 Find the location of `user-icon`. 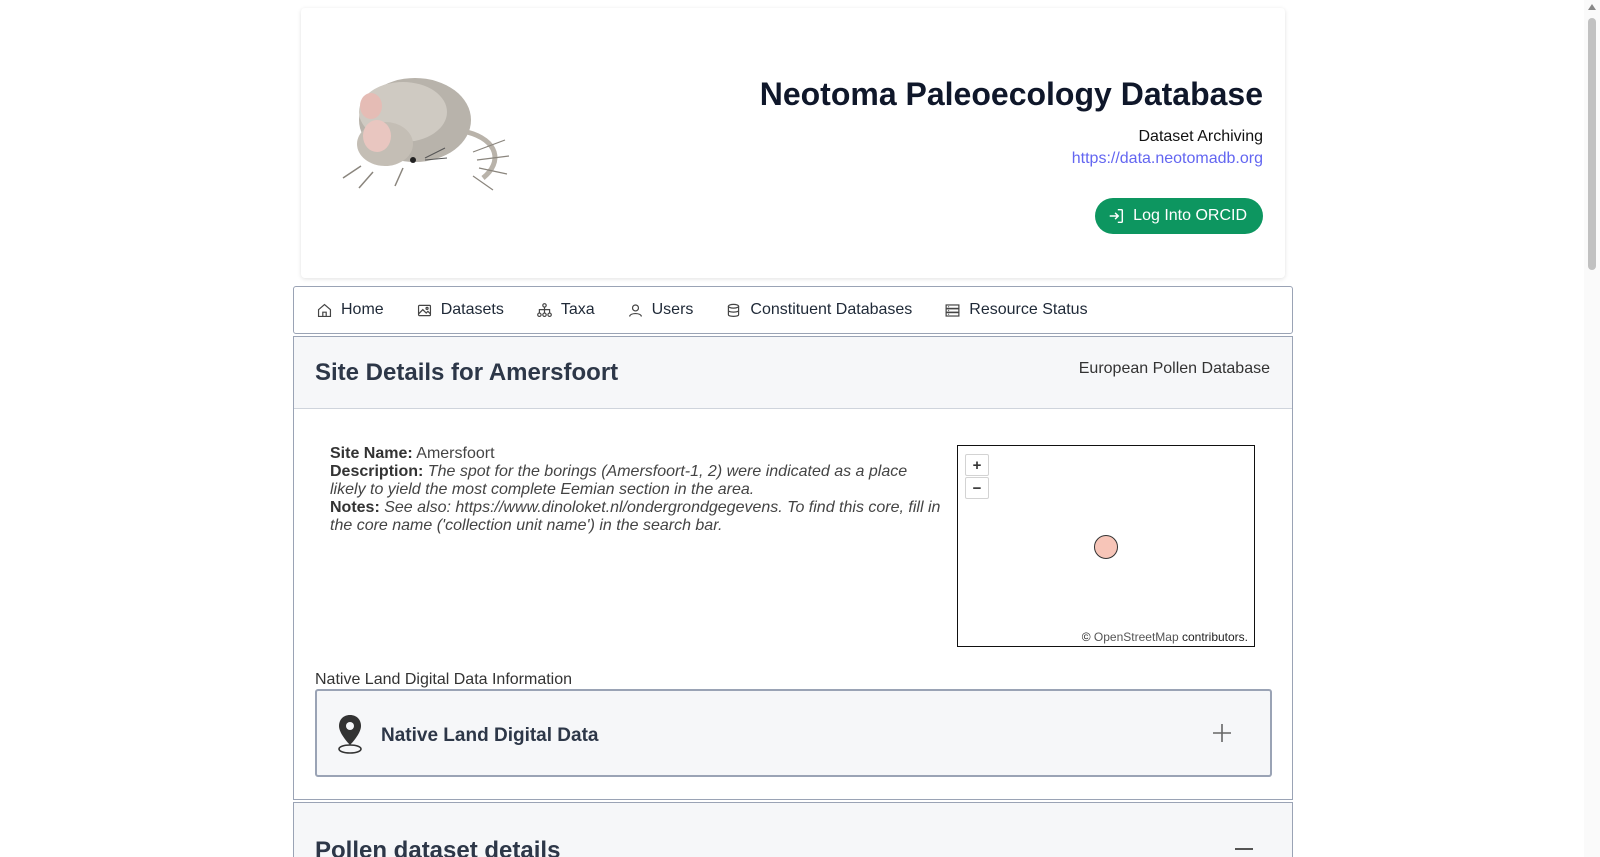

user-icon is located at coordinates (635, 310).